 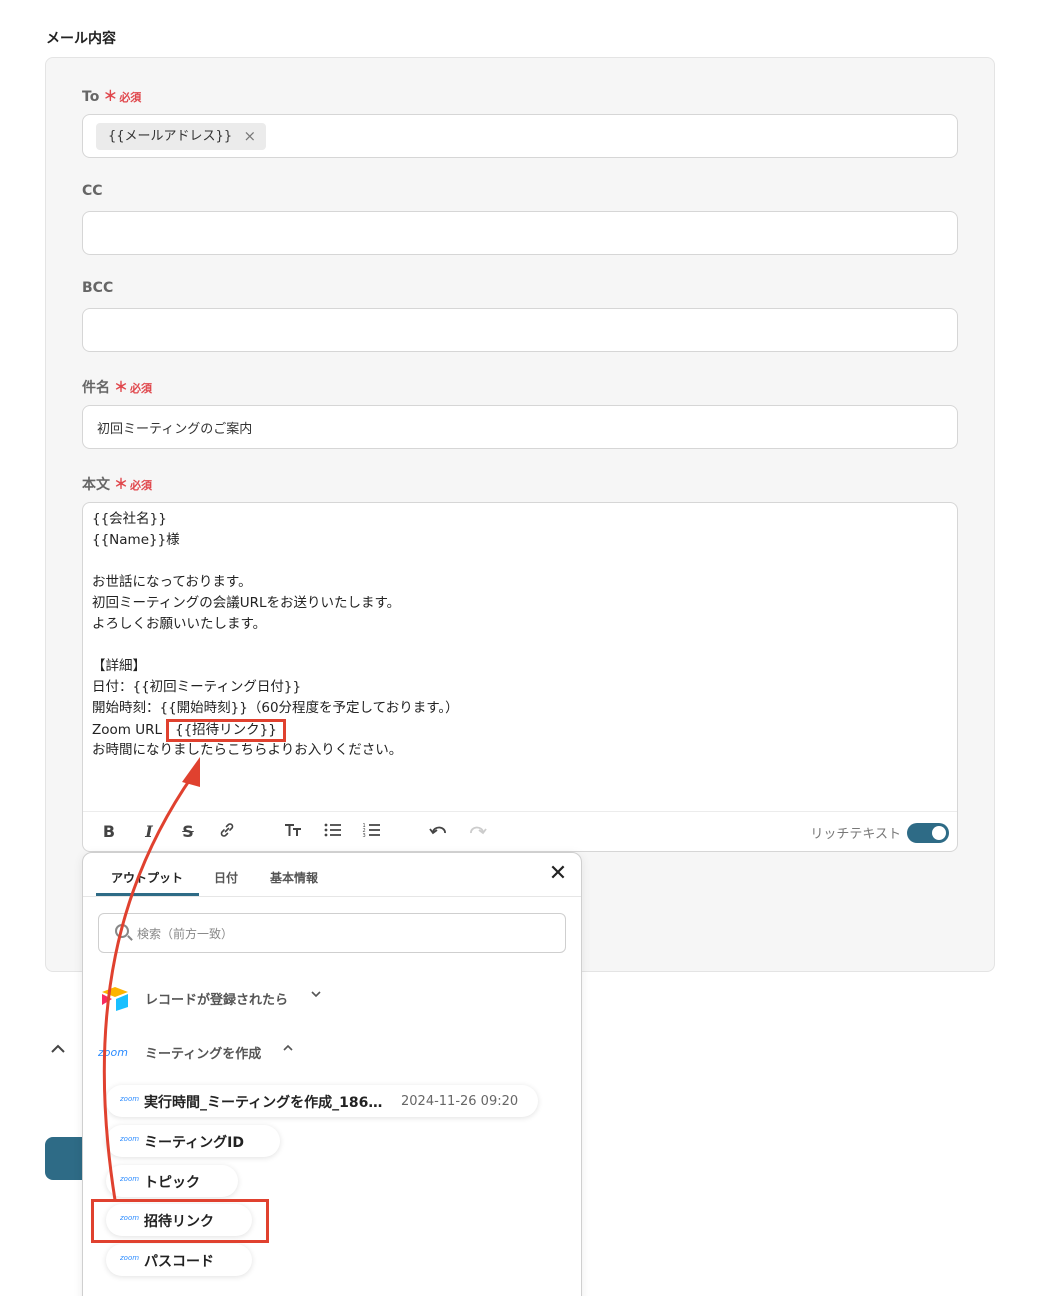 What do you see at coordinates (129, 519) in the screenshot?
I see `body-line: {{会社名}}` at bounding box center [129, 519].